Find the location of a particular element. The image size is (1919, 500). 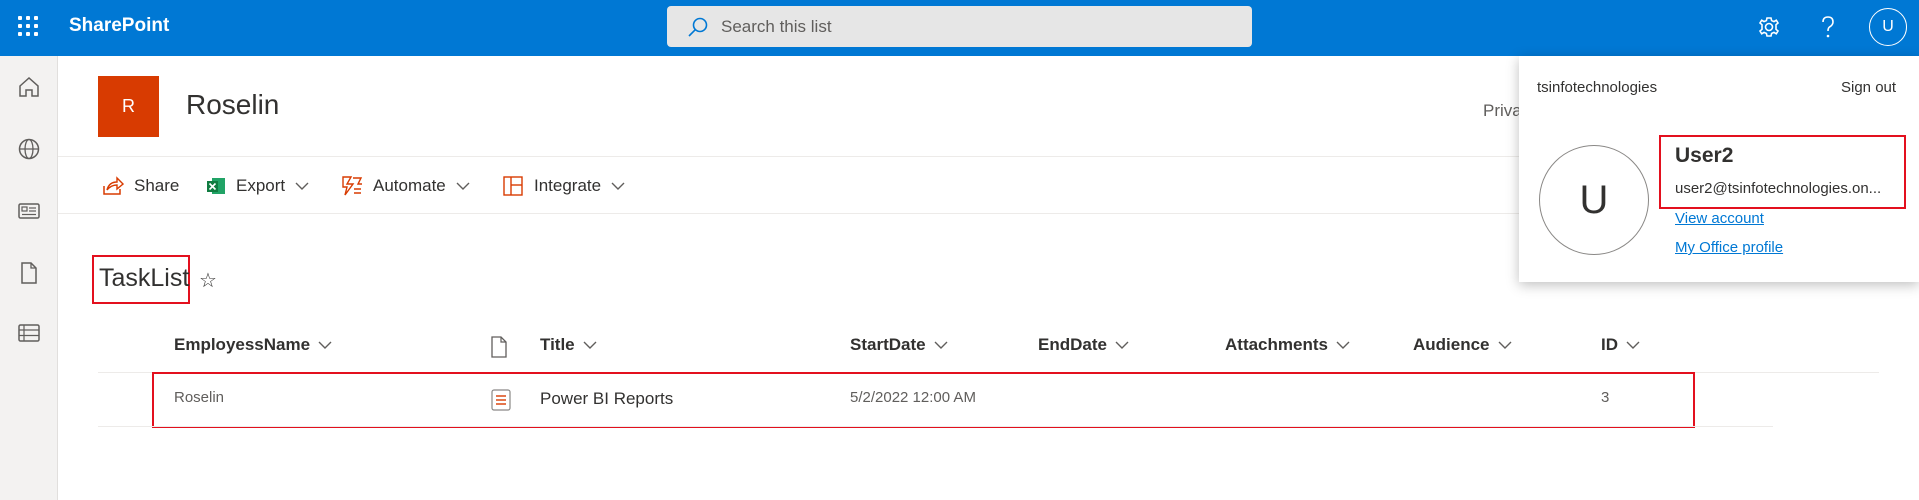

search-input is located at coordinates (976, 26).